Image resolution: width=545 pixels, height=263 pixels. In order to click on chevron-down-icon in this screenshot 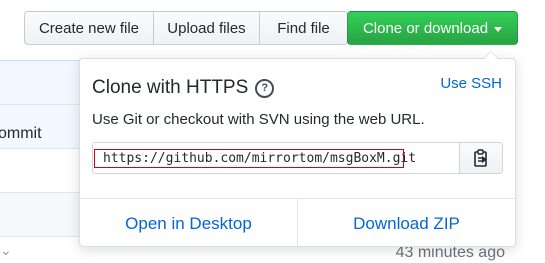, I will do `click(498, 29)`.